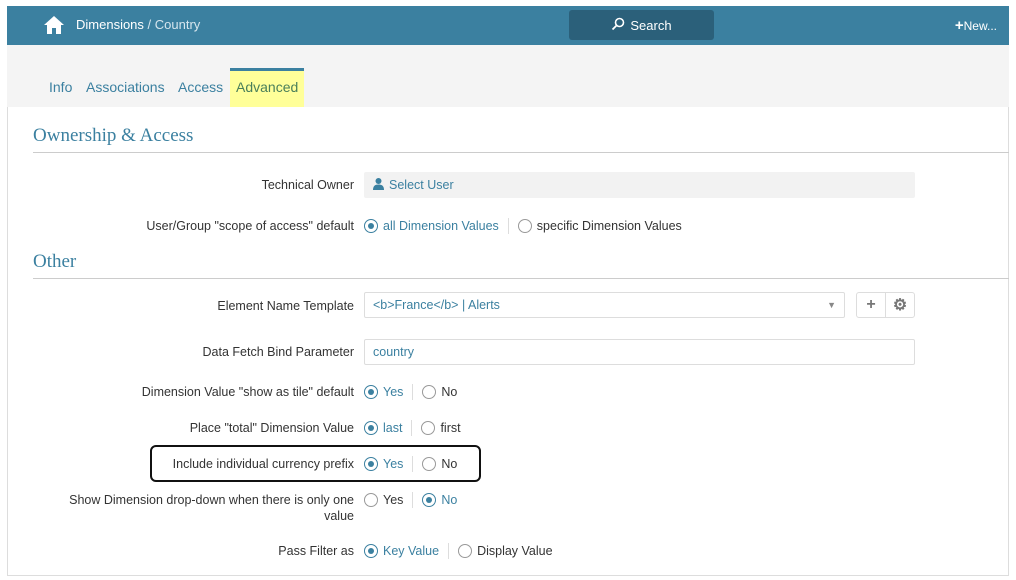 This screenshot has height=580, width=1016. I want to click on pass-filter-label: Pass Filter as, so click(316, 551).